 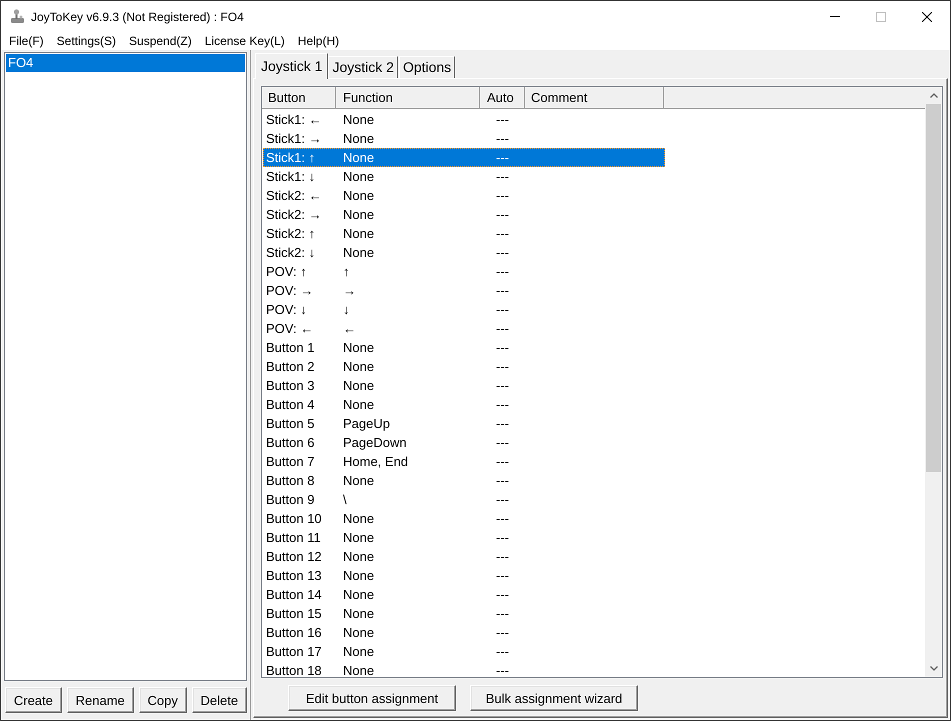 What do you see at coordinates (464, 423) in the screenshot?
I see `table-row: Button 5 PageUp ---` at bounding box center [464, 423].